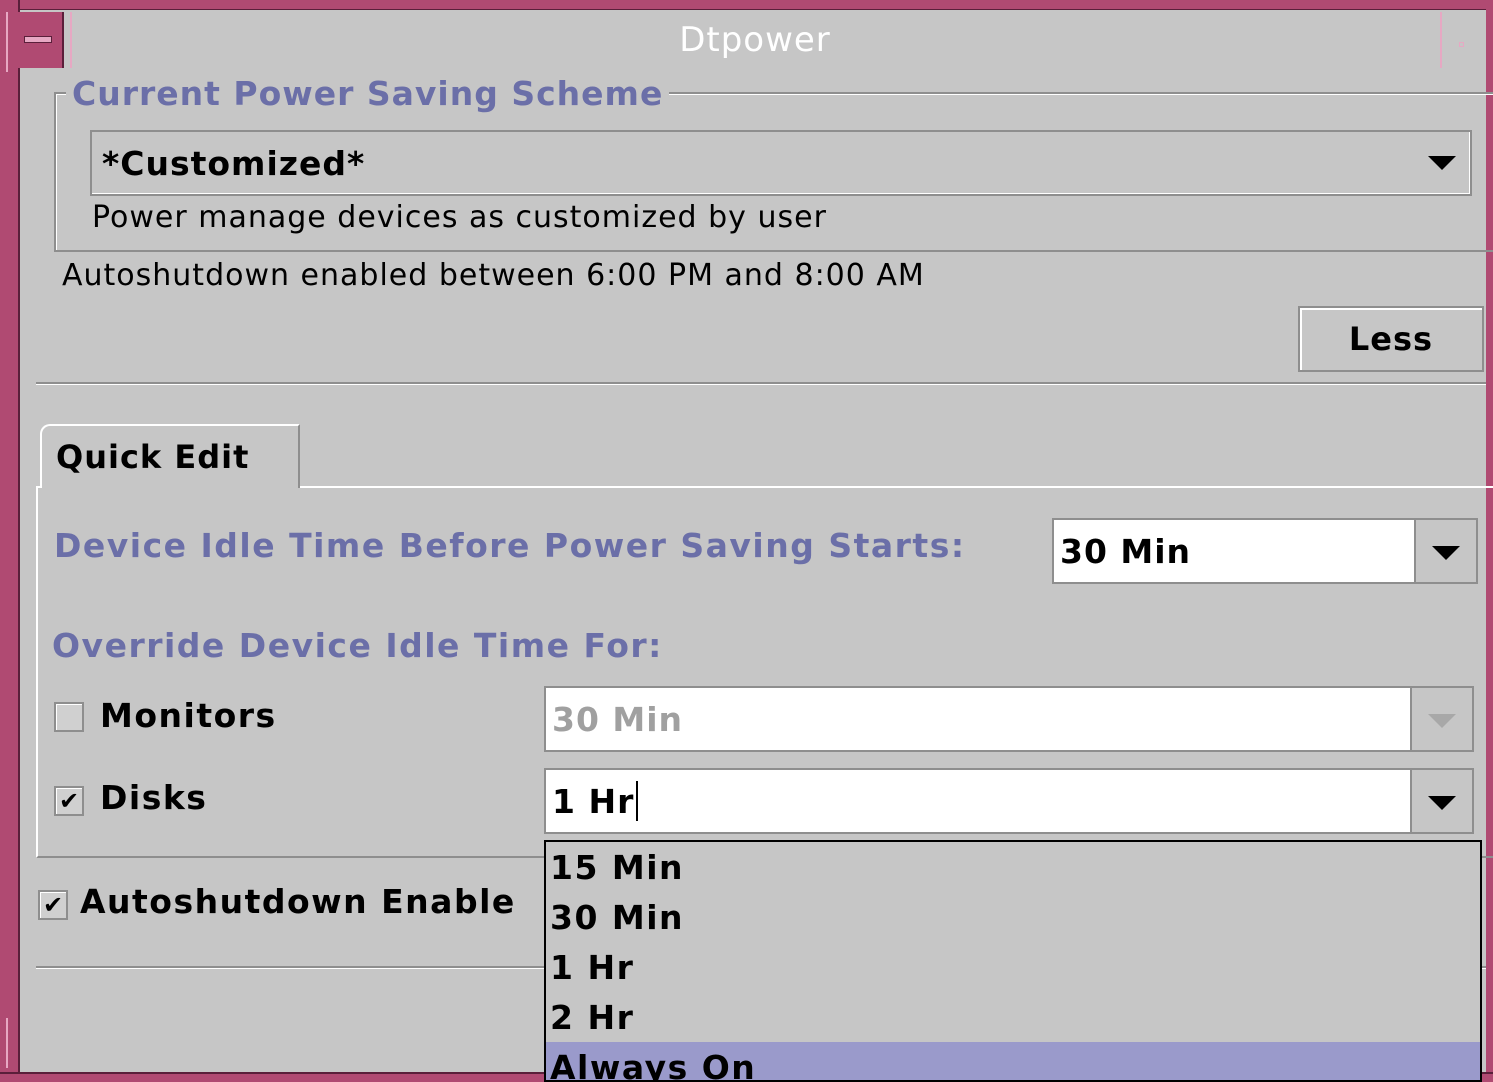 The width and height of the screenshot is (1493, 1082). I want to click on window-menu-icon, so click(38, 39).